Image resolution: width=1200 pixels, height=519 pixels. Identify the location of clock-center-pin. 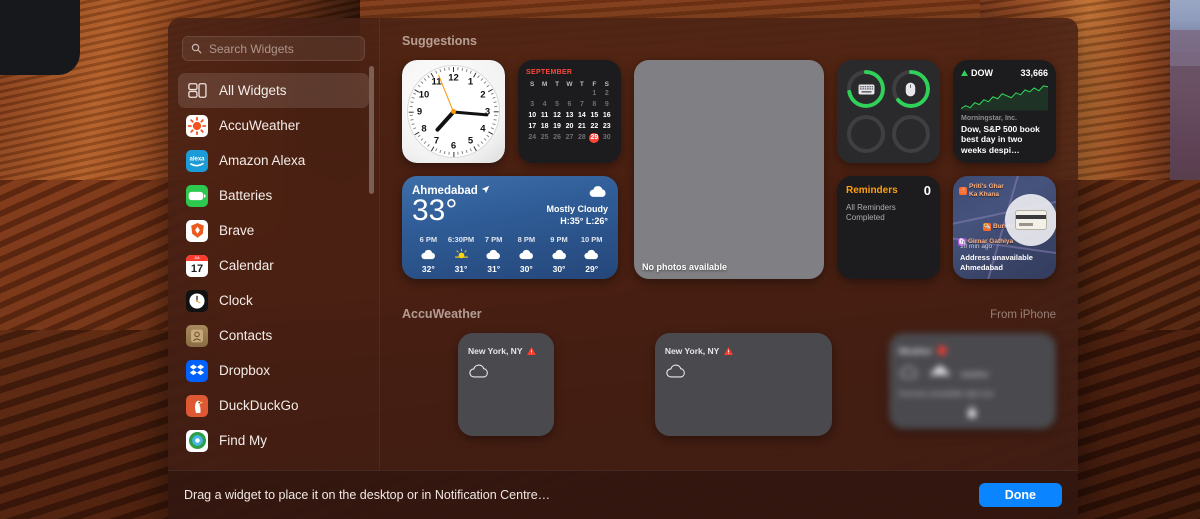
(453, 111).